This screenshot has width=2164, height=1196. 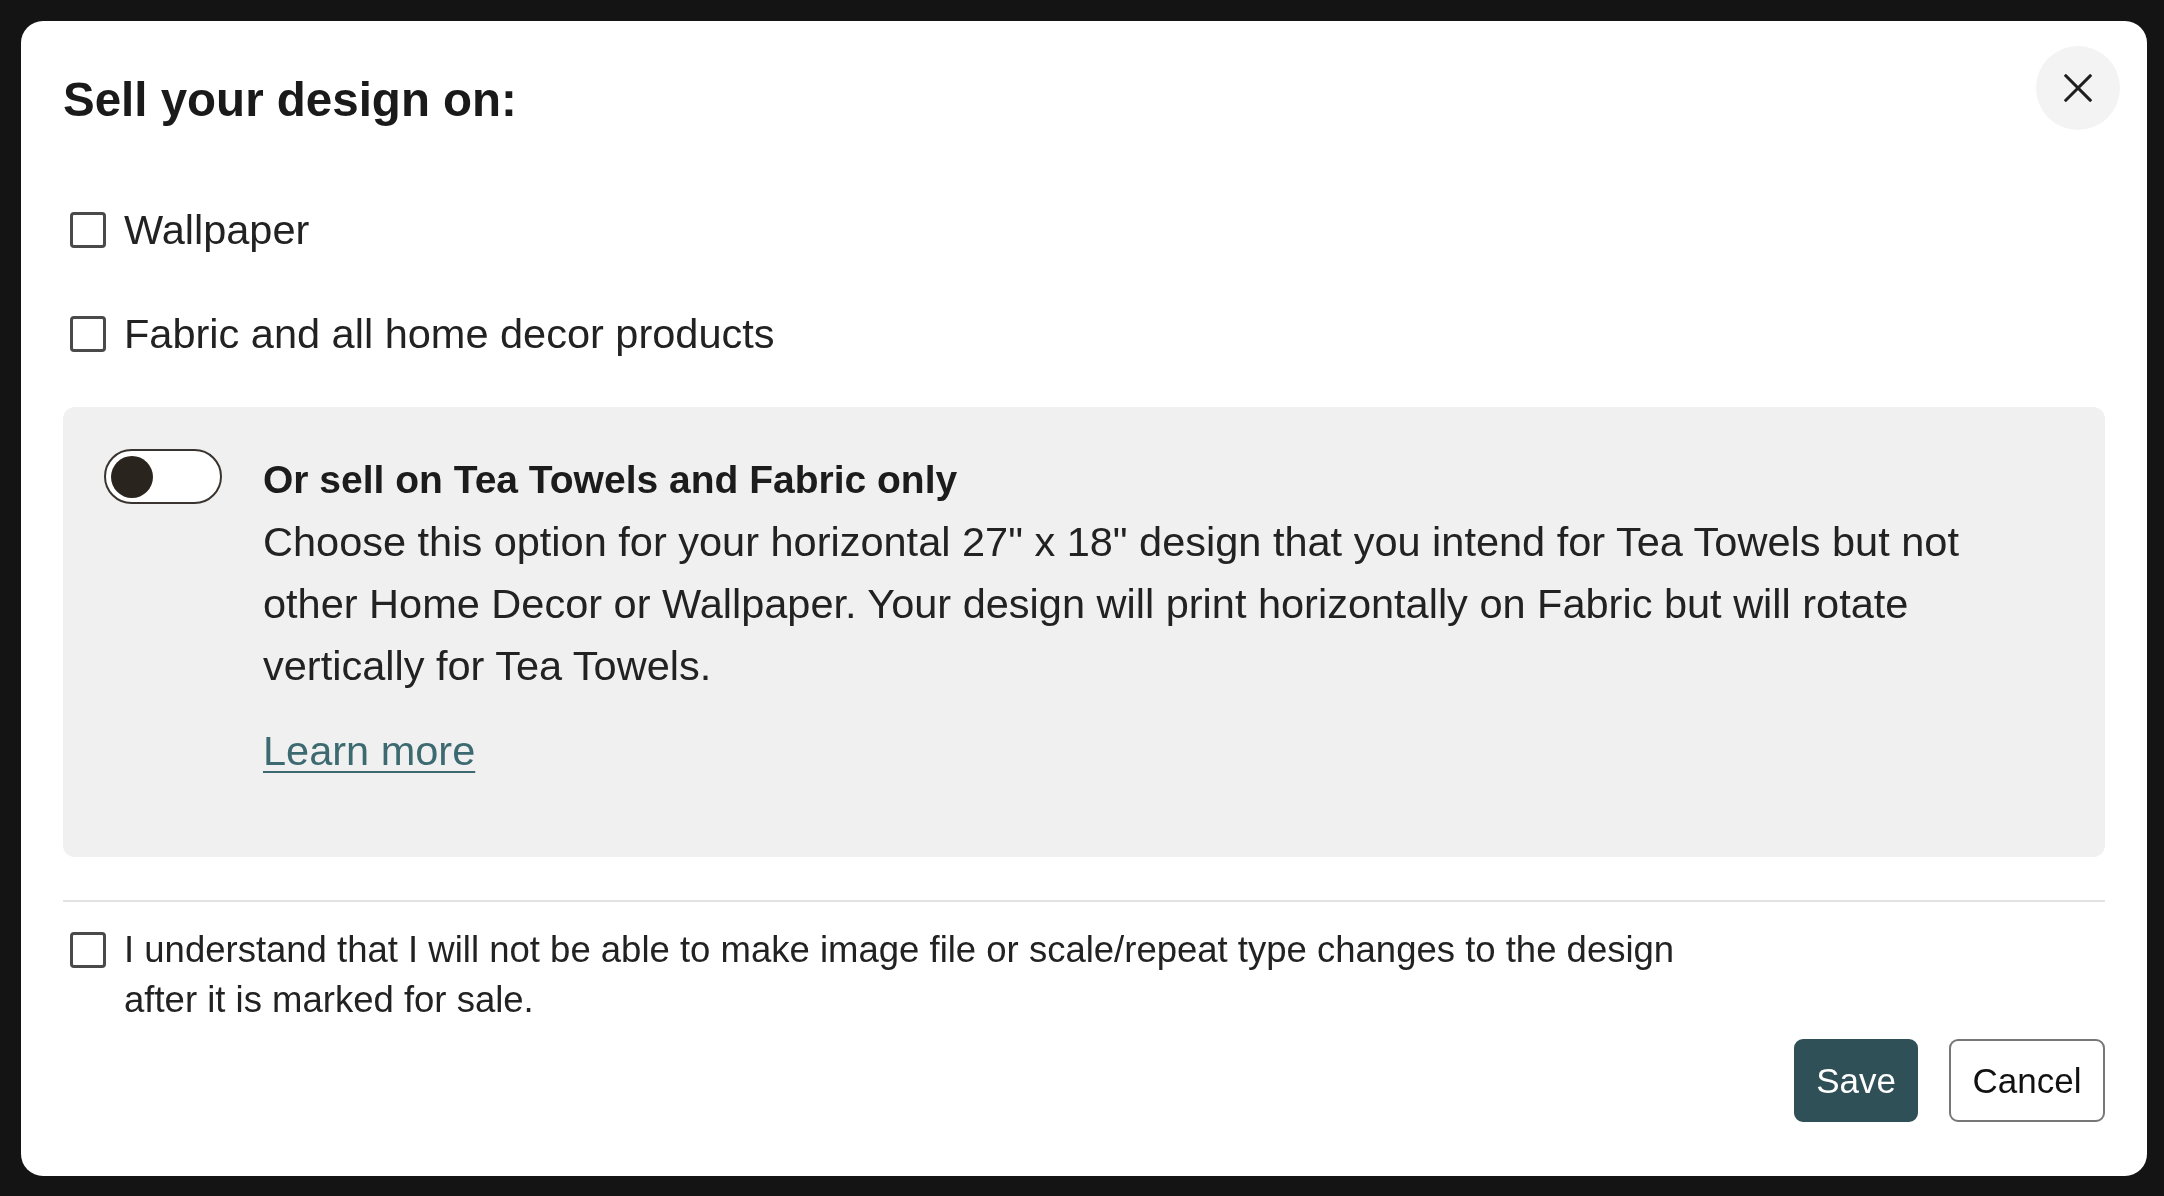 What do you see at coordinates (900, 975) in the screenshot?
I see `agreement-label: I understand that I will not be able to make image file or scale/repeat type changes to the design after it is marked for sale.` at bounding box center [900, 975].